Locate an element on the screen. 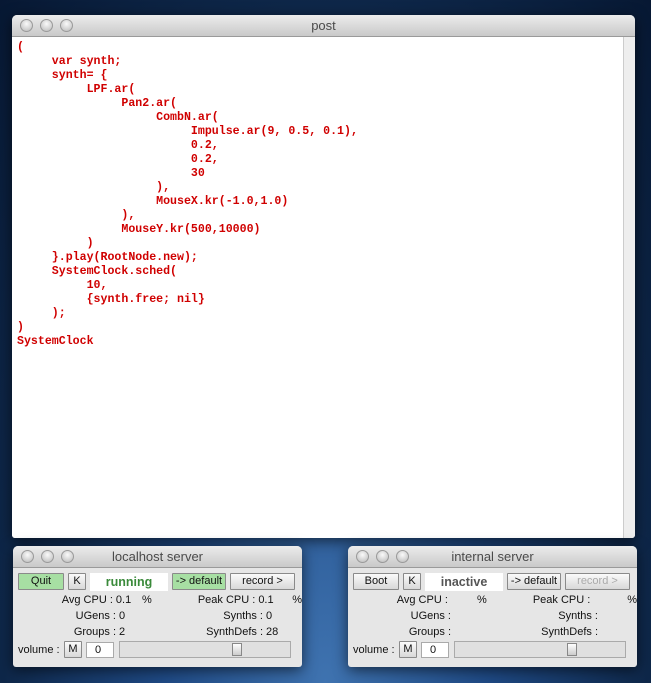 Image resolution: width=651 pixels, height=683 pixels. code-line: LPF.ar( is located at coordinates (76, 89).